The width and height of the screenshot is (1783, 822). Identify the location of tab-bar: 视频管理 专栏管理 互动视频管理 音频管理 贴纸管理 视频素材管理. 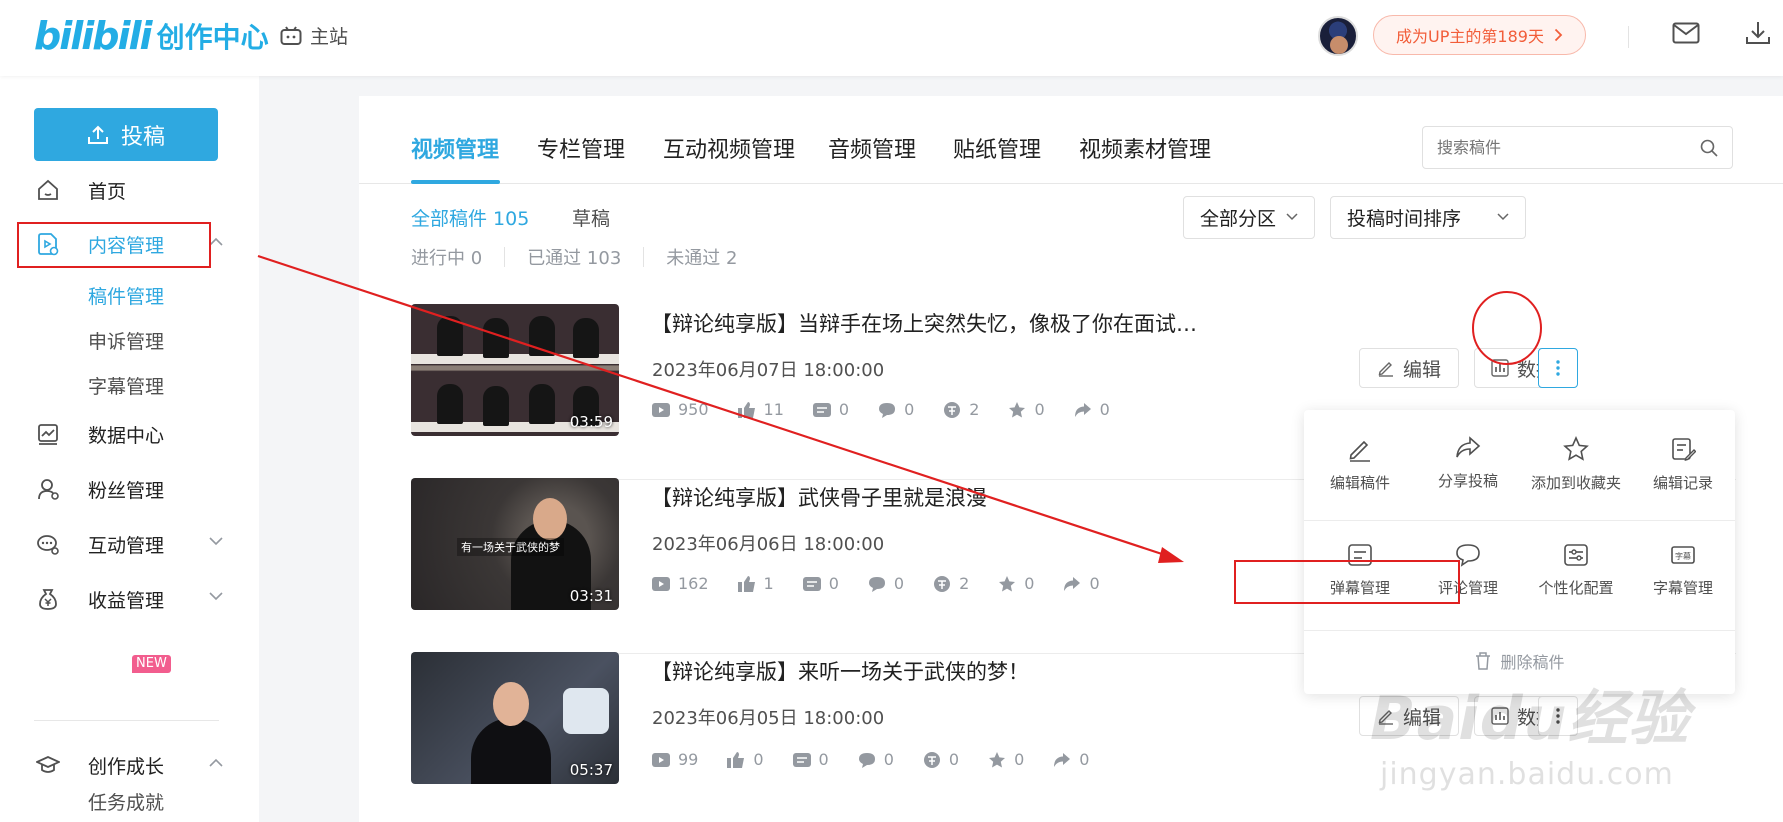
(1071, 140).